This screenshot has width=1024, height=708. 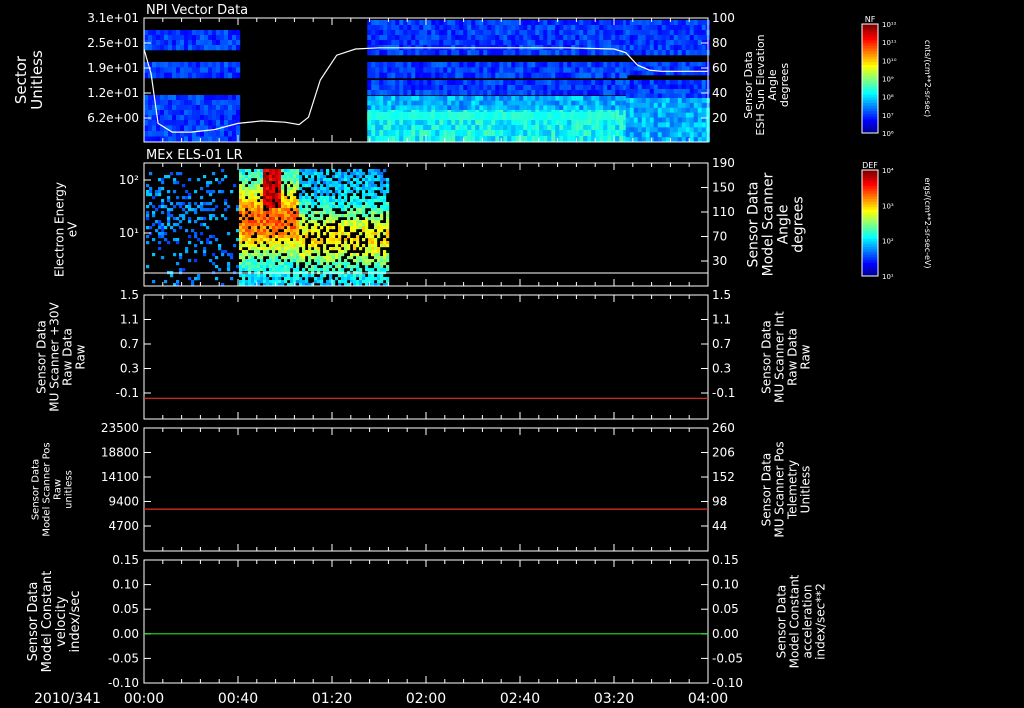 What do you see at coordinates (721, 320) in the screenshot?
I see `y2-tick-label: 1.1` at bounding box center [721, 320].